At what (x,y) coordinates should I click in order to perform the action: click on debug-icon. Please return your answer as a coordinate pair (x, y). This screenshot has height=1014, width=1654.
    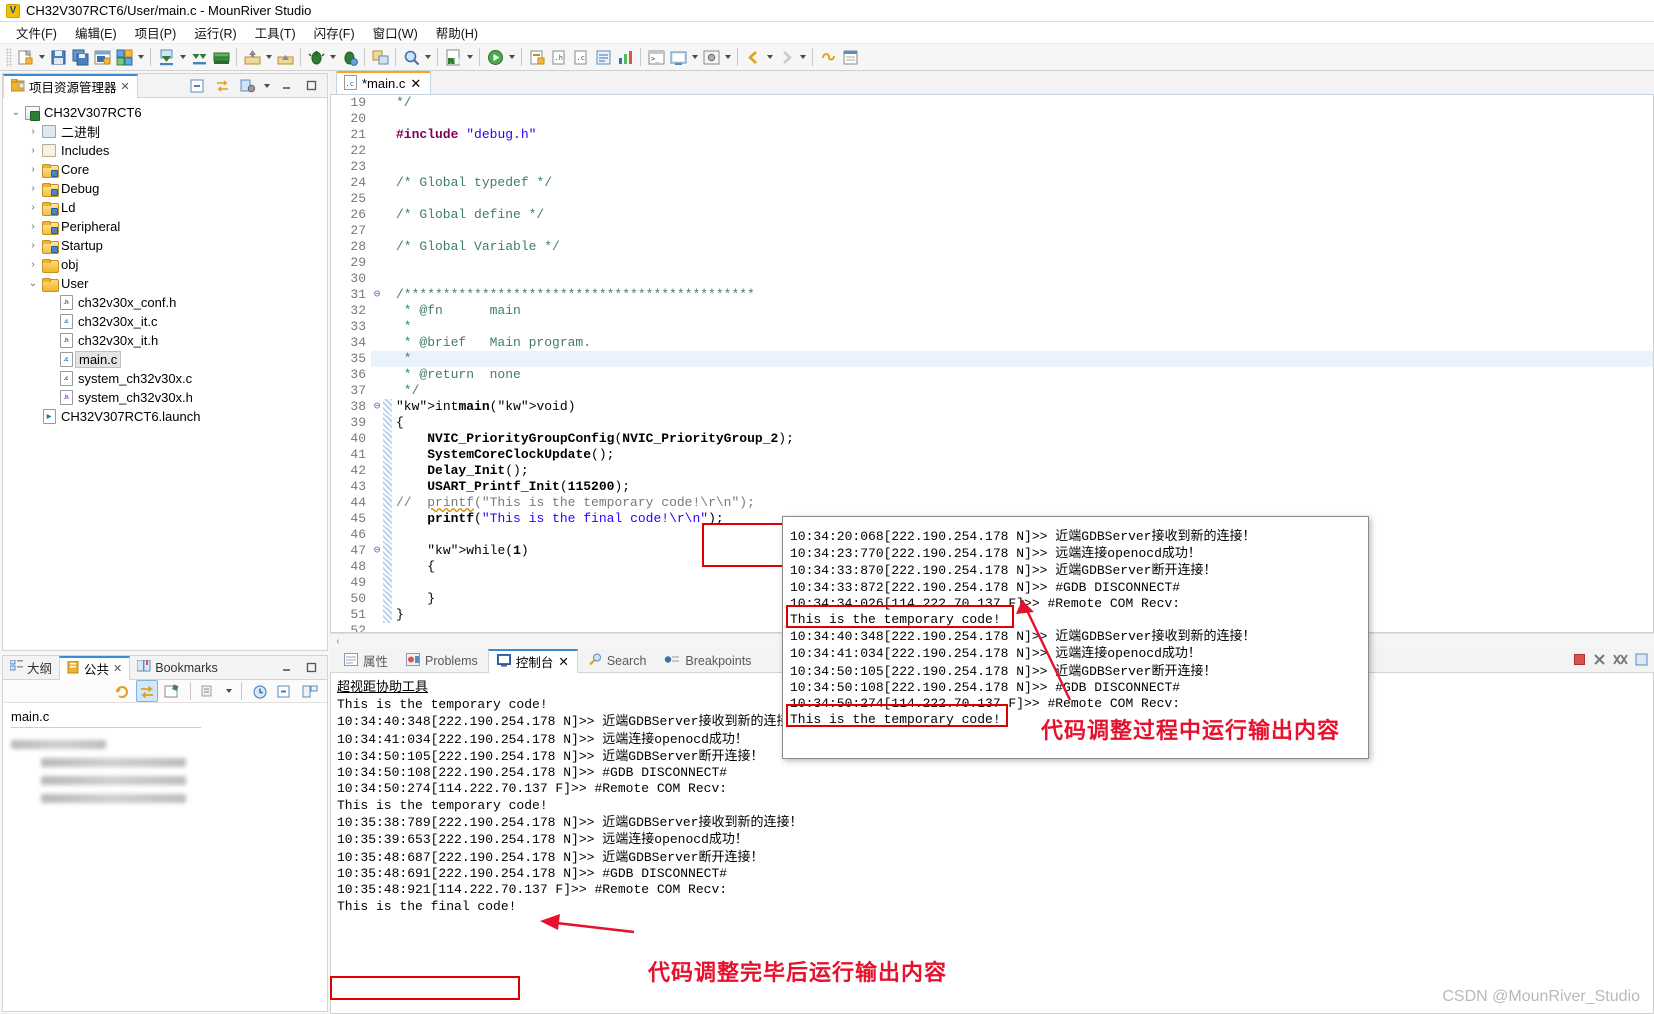
    Looking at the image, I should click on (316, 57).